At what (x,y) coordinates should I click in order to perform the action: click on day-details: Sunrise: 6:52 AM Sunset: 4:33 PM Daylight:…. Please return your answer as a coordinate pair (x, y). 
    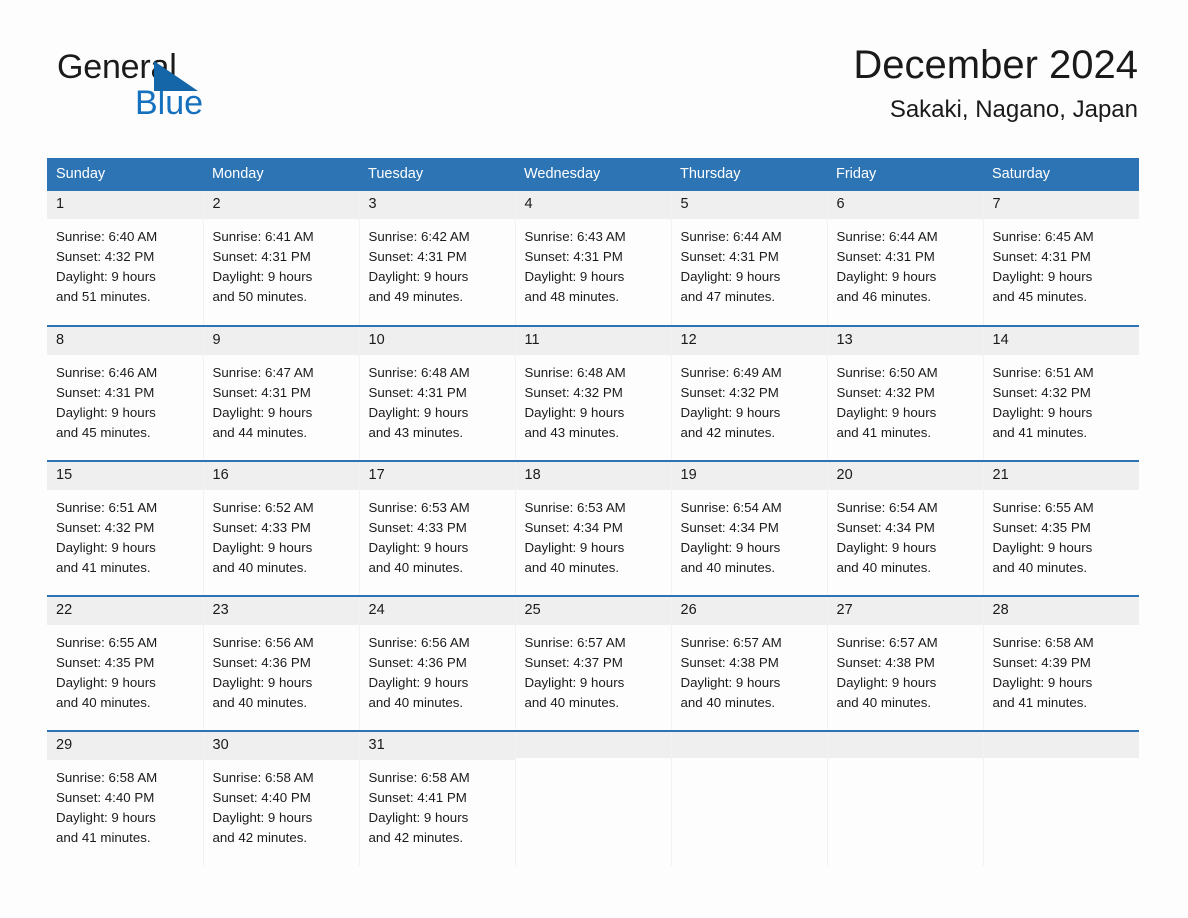
    Looking at the image, I should click on (281, 534).